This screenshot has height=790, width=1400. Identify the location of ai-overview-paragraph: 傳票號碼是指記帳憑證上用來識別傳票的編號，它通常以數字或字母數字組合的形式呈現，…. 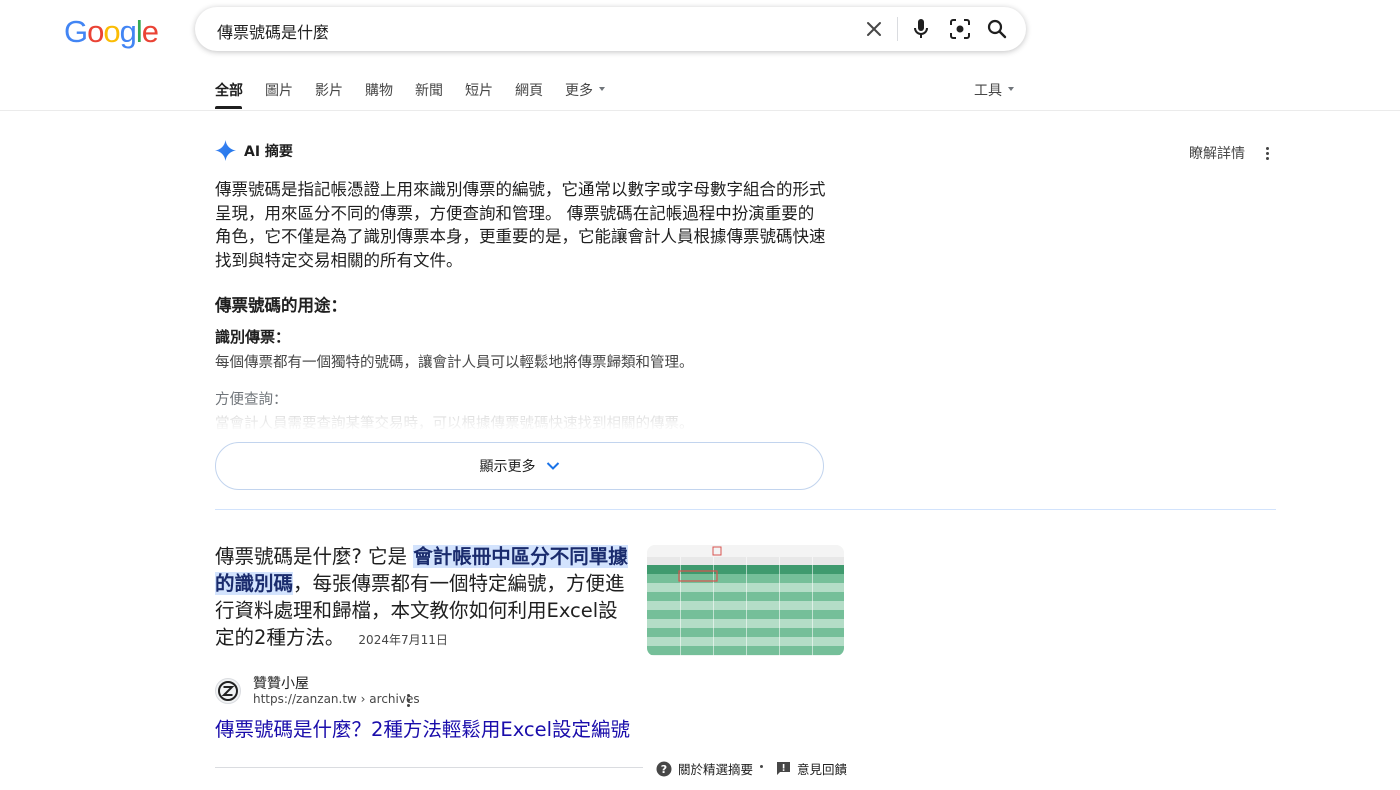
(520, 225).